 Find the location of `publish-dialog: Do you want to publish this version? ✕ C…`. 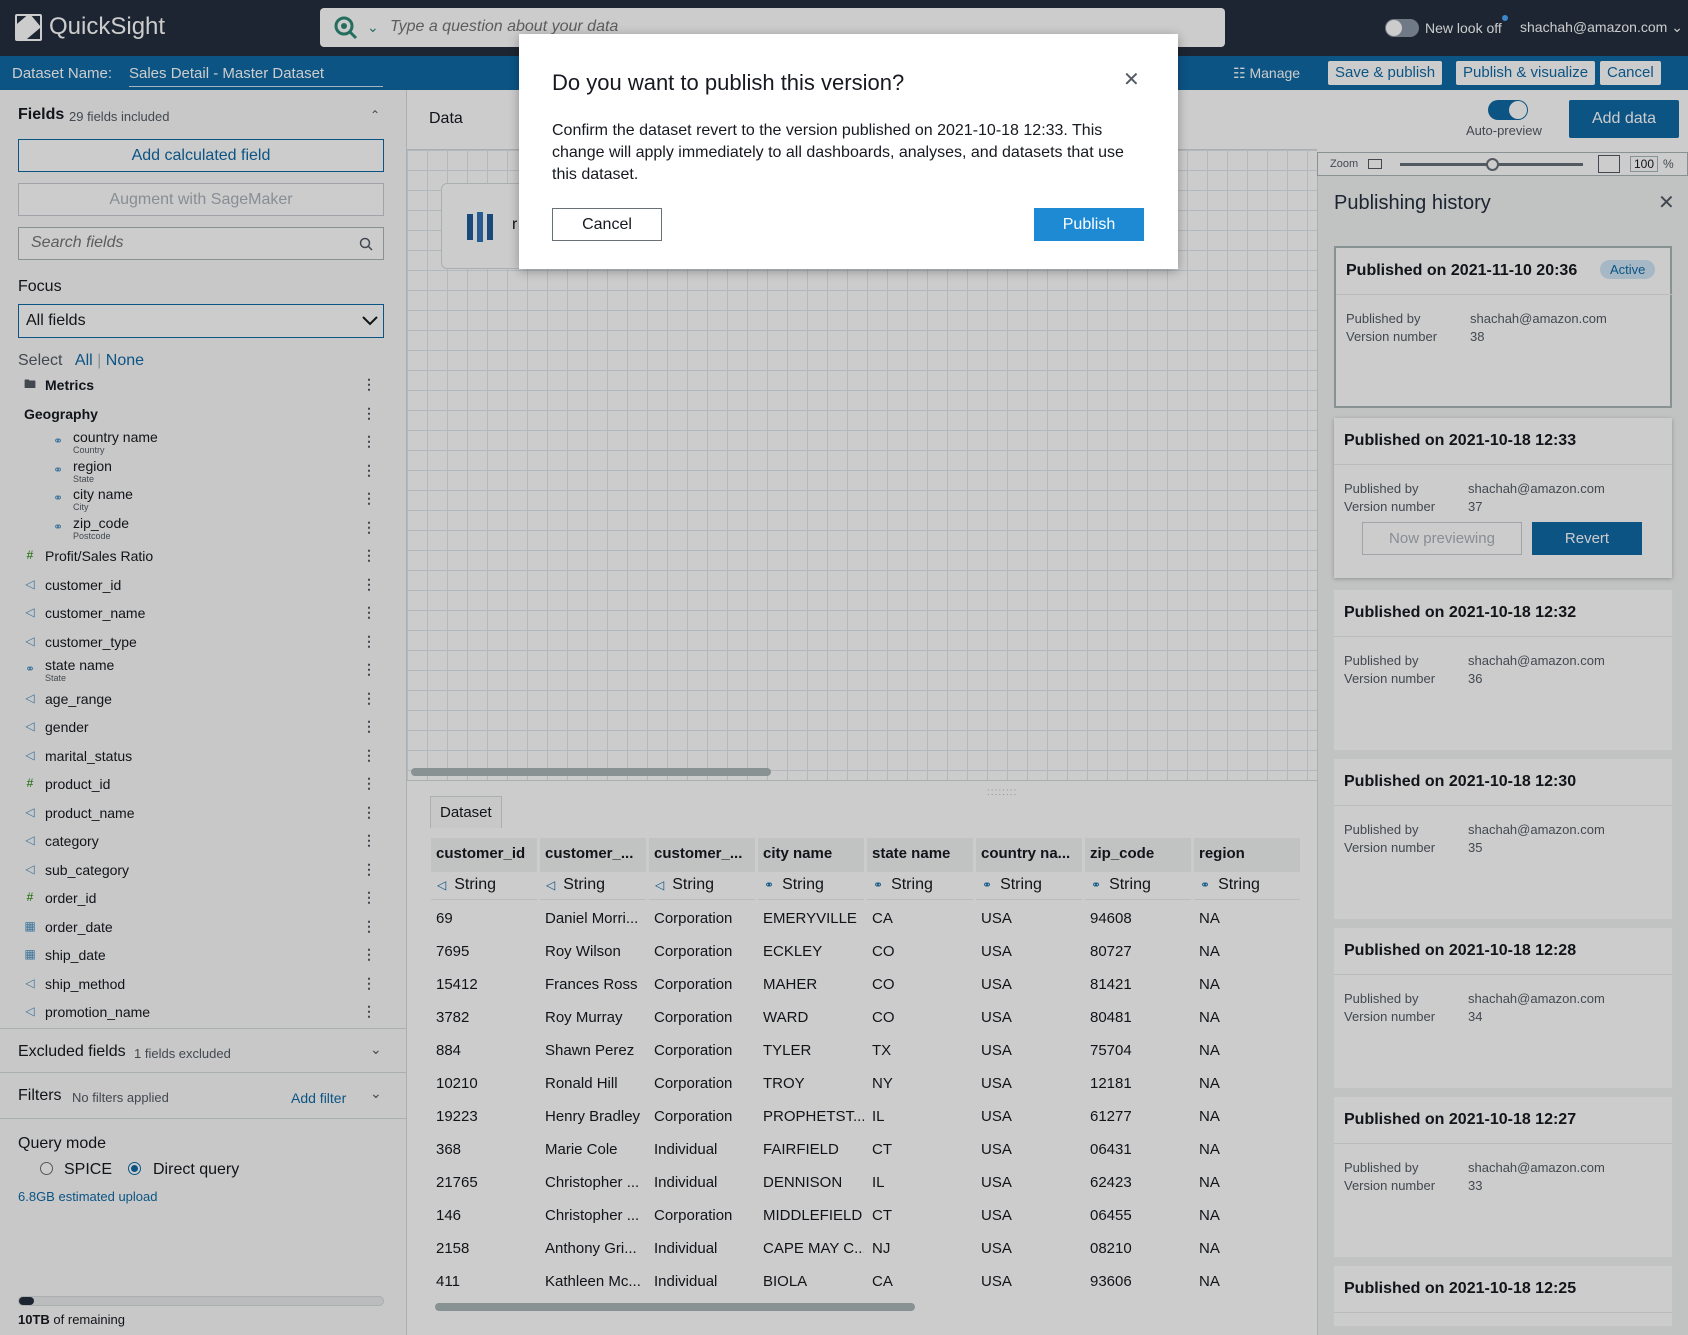

publish-dialog: Do you want to publish this version? ✕ C… is located at coordinates (848, 151).